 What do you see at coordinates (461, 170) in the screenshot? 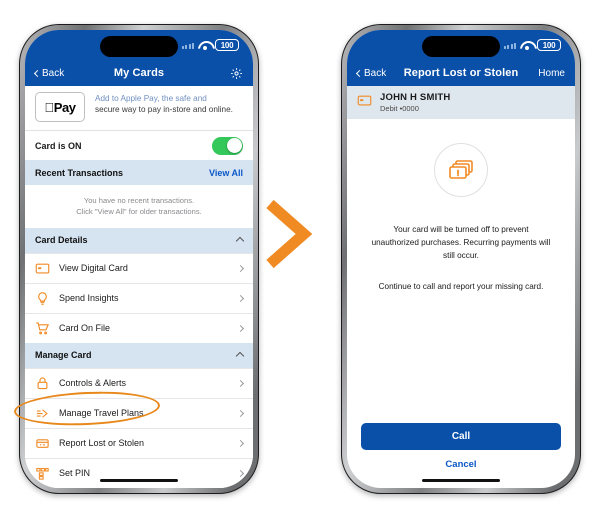
I see `cards-exclamation-icon` at bounding box center [461, 170].